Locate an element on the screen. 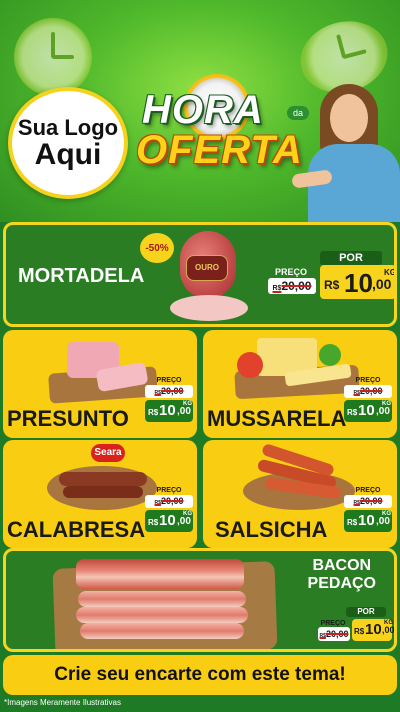  price-tag: POR PREÇO R$20,00 R$ 10,00 KG is located at coordinates (356, 625).